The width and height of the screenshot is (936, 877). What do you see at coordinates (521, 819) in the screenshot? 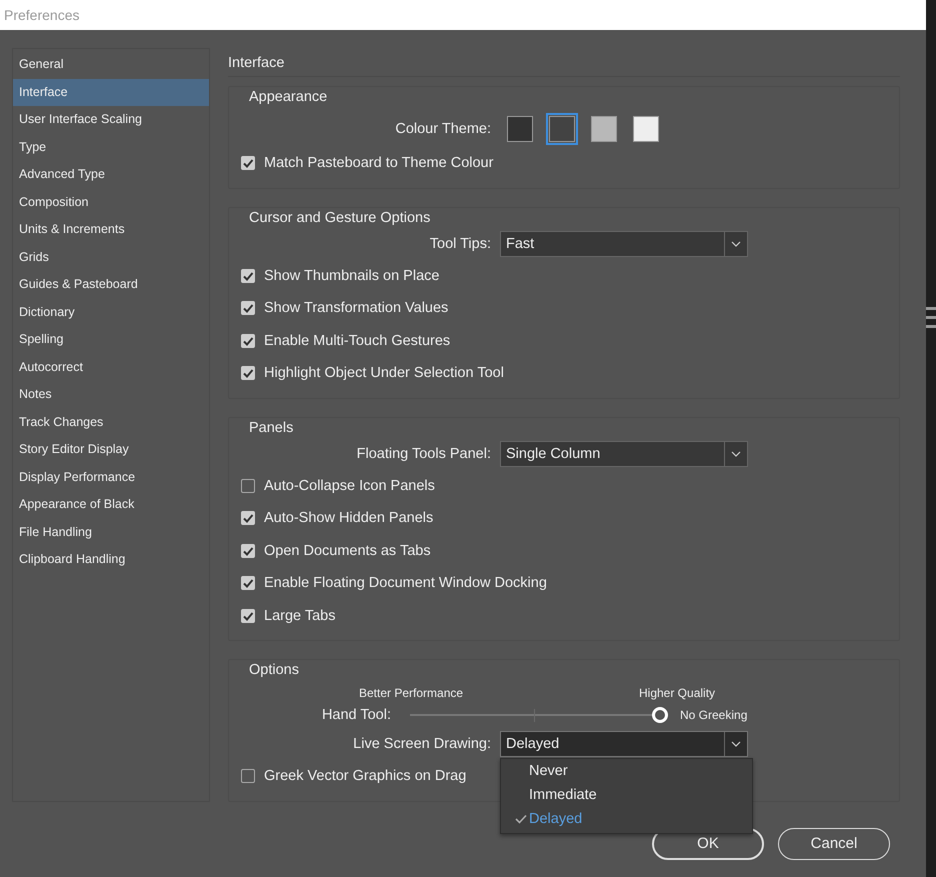
I see `check-icon` at bounding box center [521, 819].